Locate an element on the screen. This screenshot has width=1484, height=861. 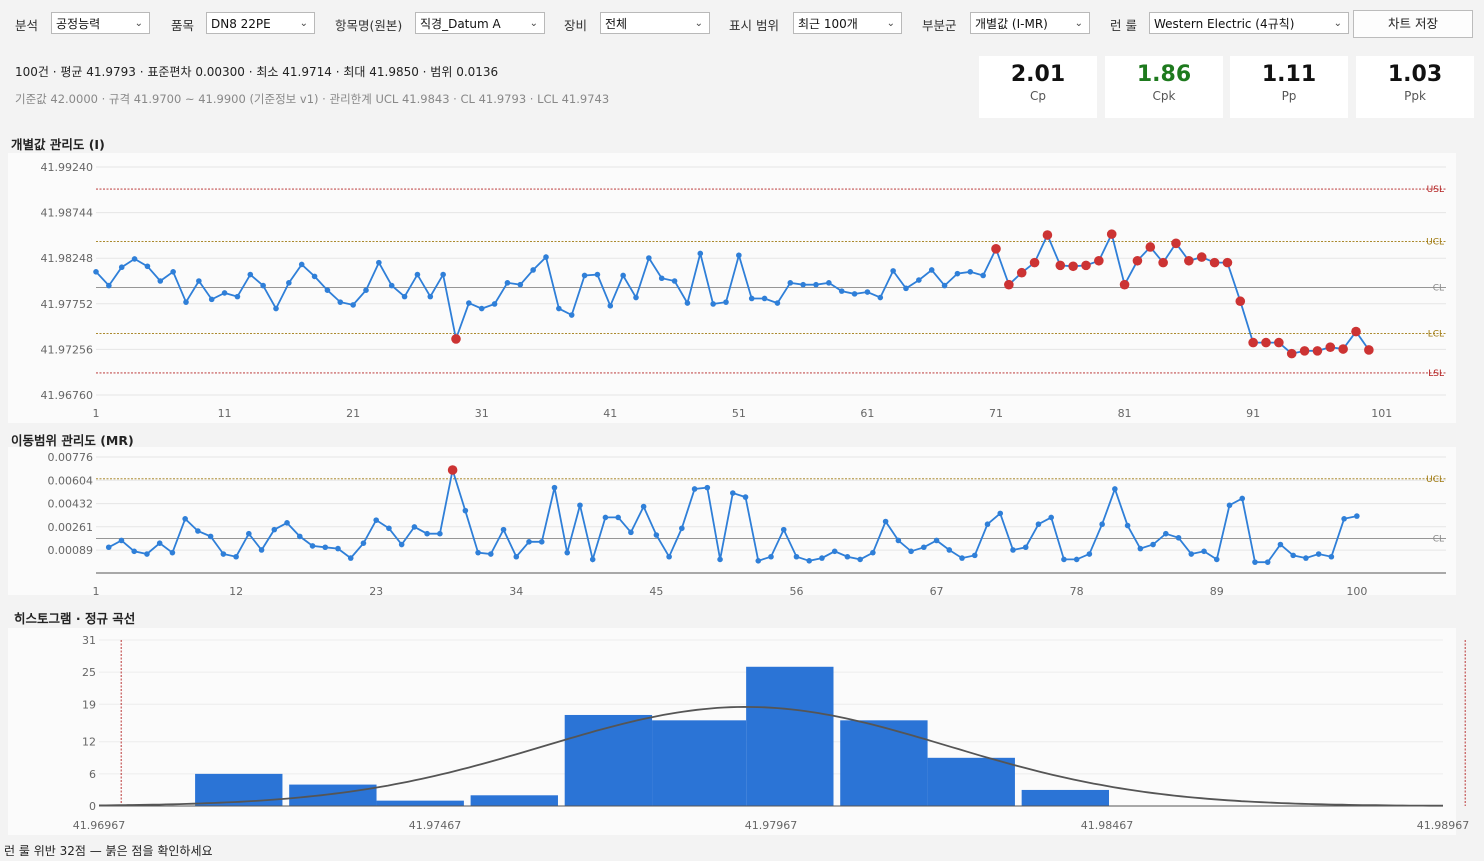
mr-chart-x-tick-label: 56 is located at coordinates (796, 591).